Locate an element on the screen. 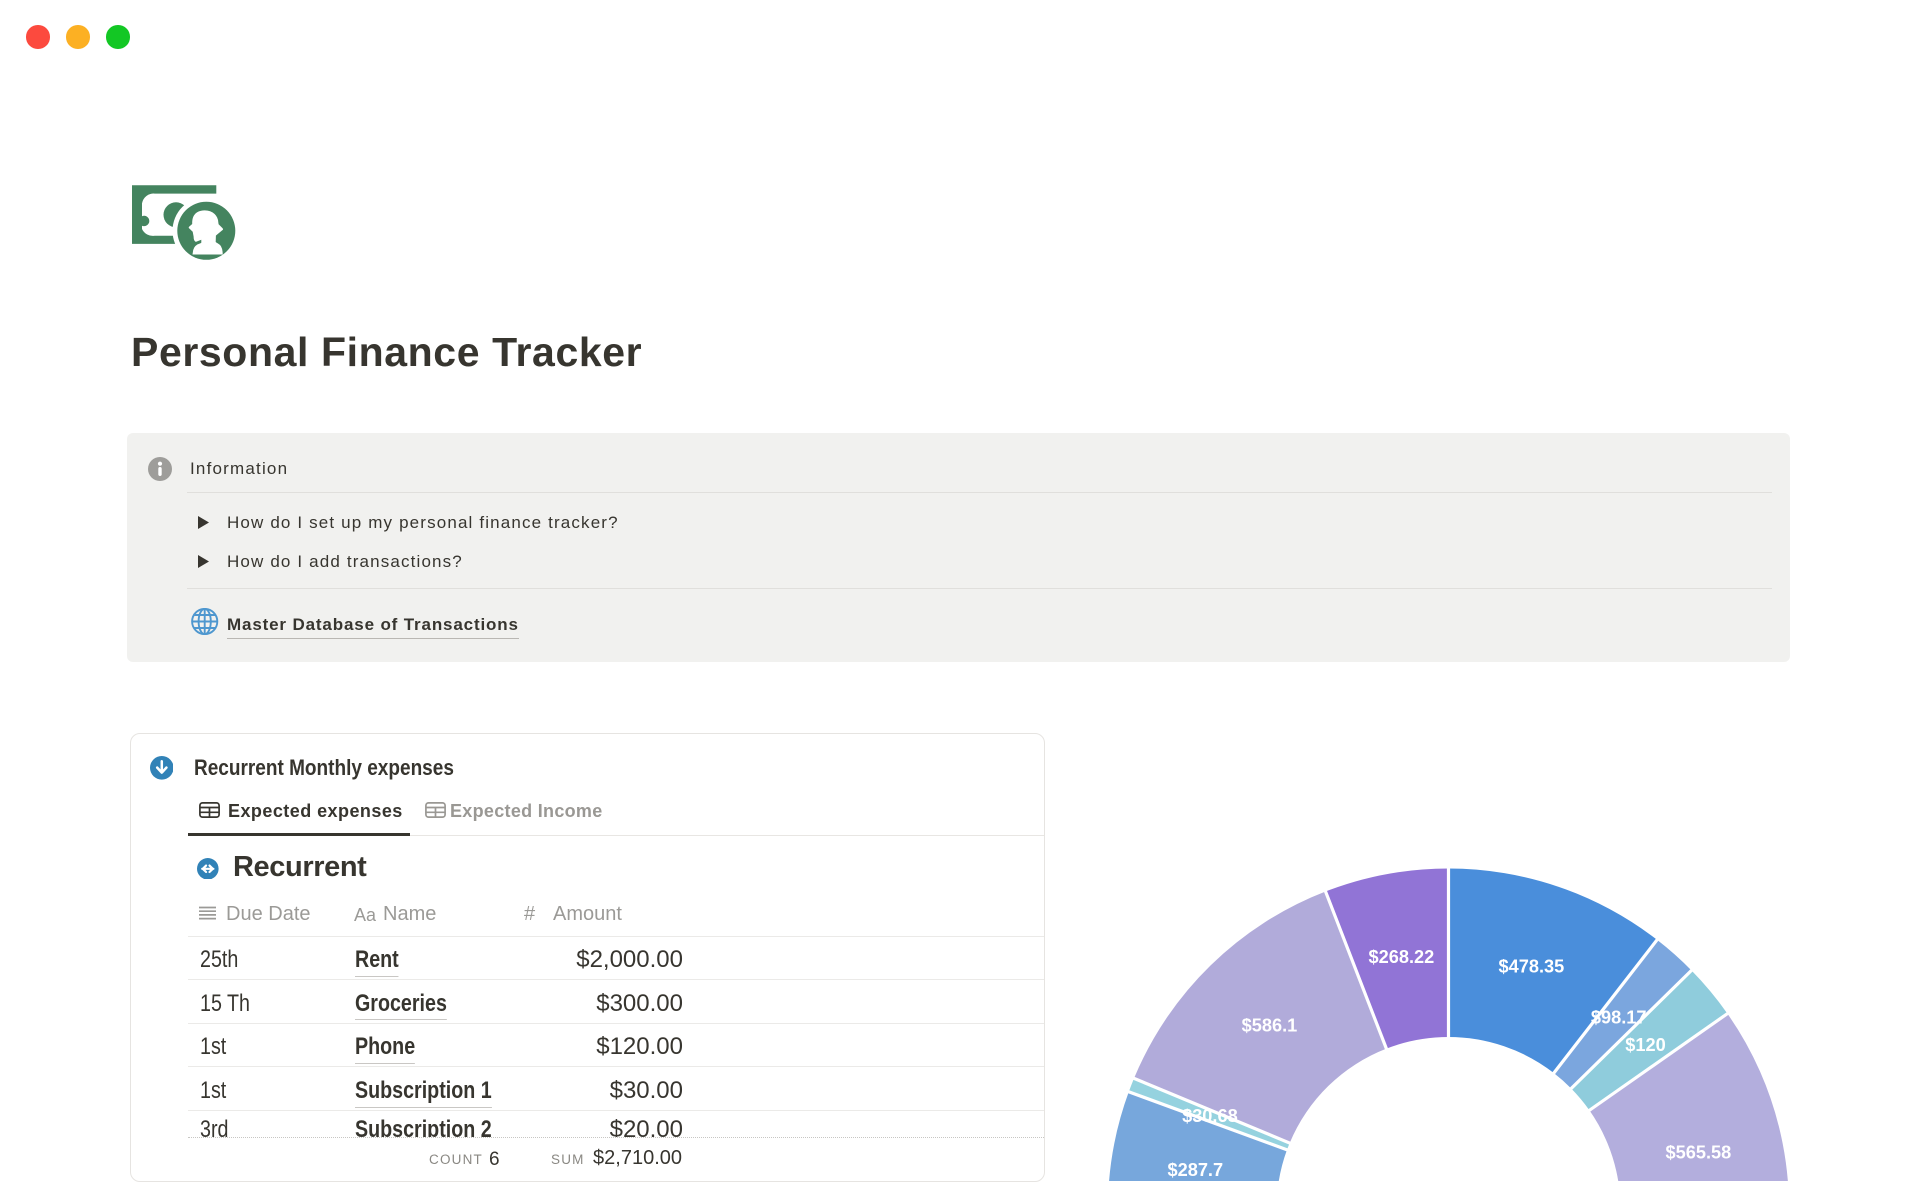  svg-text: $120 is located at coordinates (1645, 1045).